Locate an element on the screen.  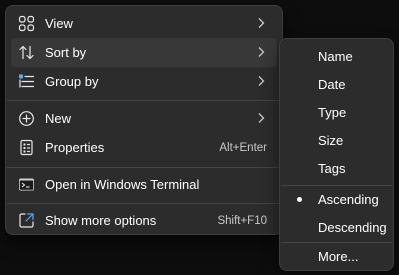
sort-option-size: Size is located at coordinates (336, 140).